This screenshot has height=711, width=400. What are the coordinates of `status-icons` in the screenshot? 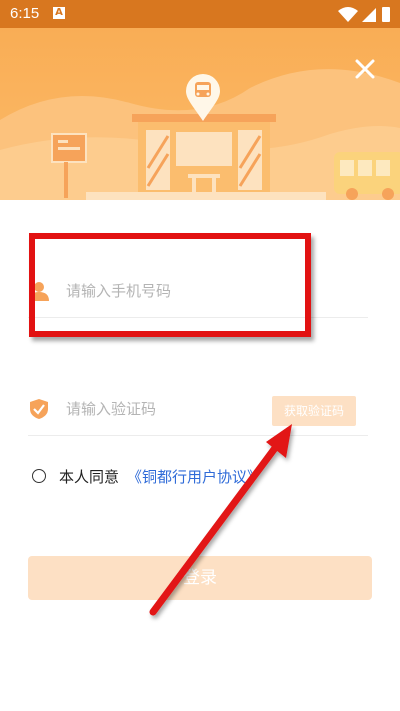 It's located at (364, 14).